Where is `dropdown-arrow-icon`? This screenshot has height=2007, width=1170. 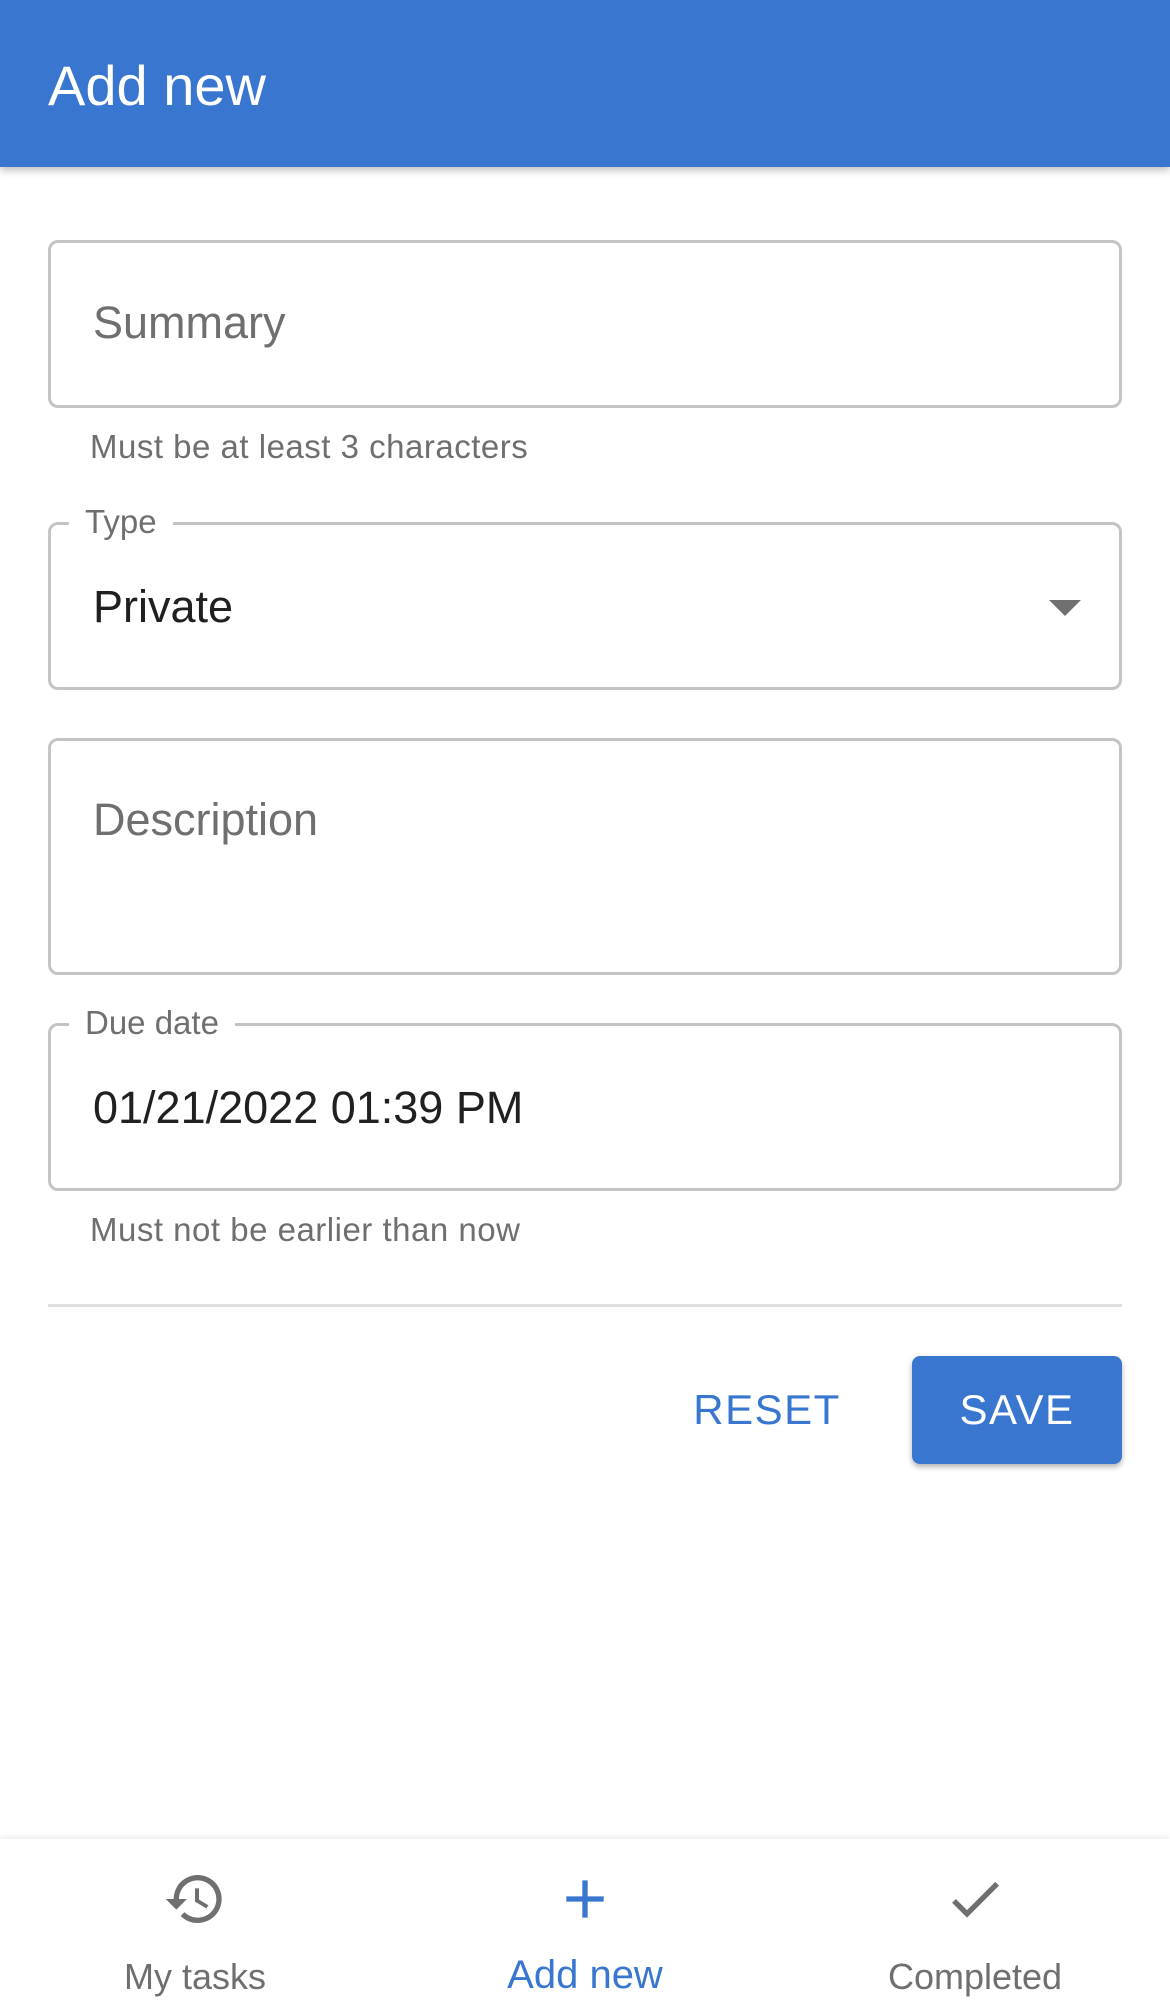 dropdown-arrow-icon is located at coordinates (1065, 608).